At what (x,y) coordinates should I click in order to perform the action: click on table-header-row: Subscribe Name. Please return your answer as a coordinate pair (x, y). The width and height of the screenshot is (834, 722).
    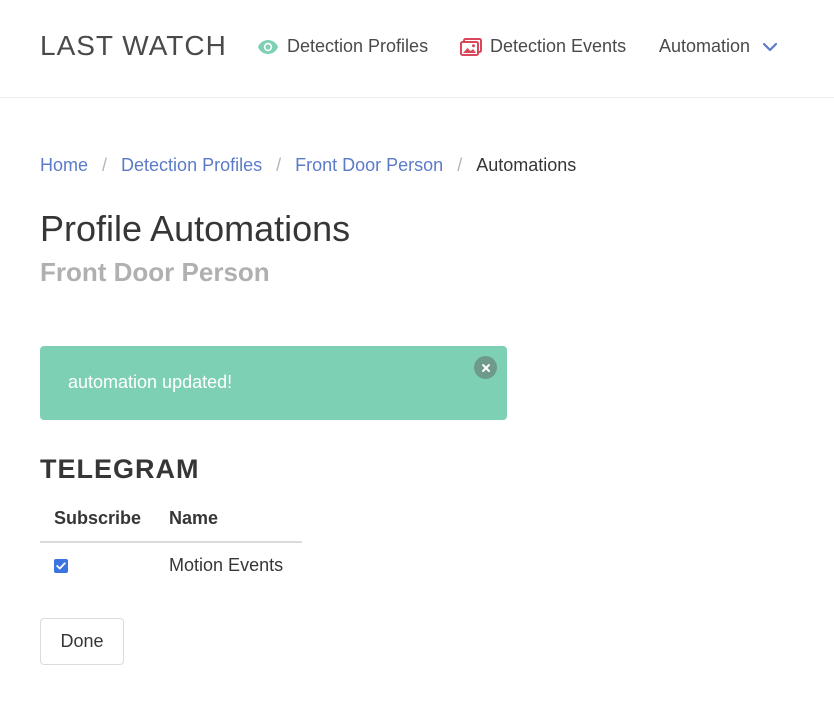
    Looking at the image, I should click on (171, 520).